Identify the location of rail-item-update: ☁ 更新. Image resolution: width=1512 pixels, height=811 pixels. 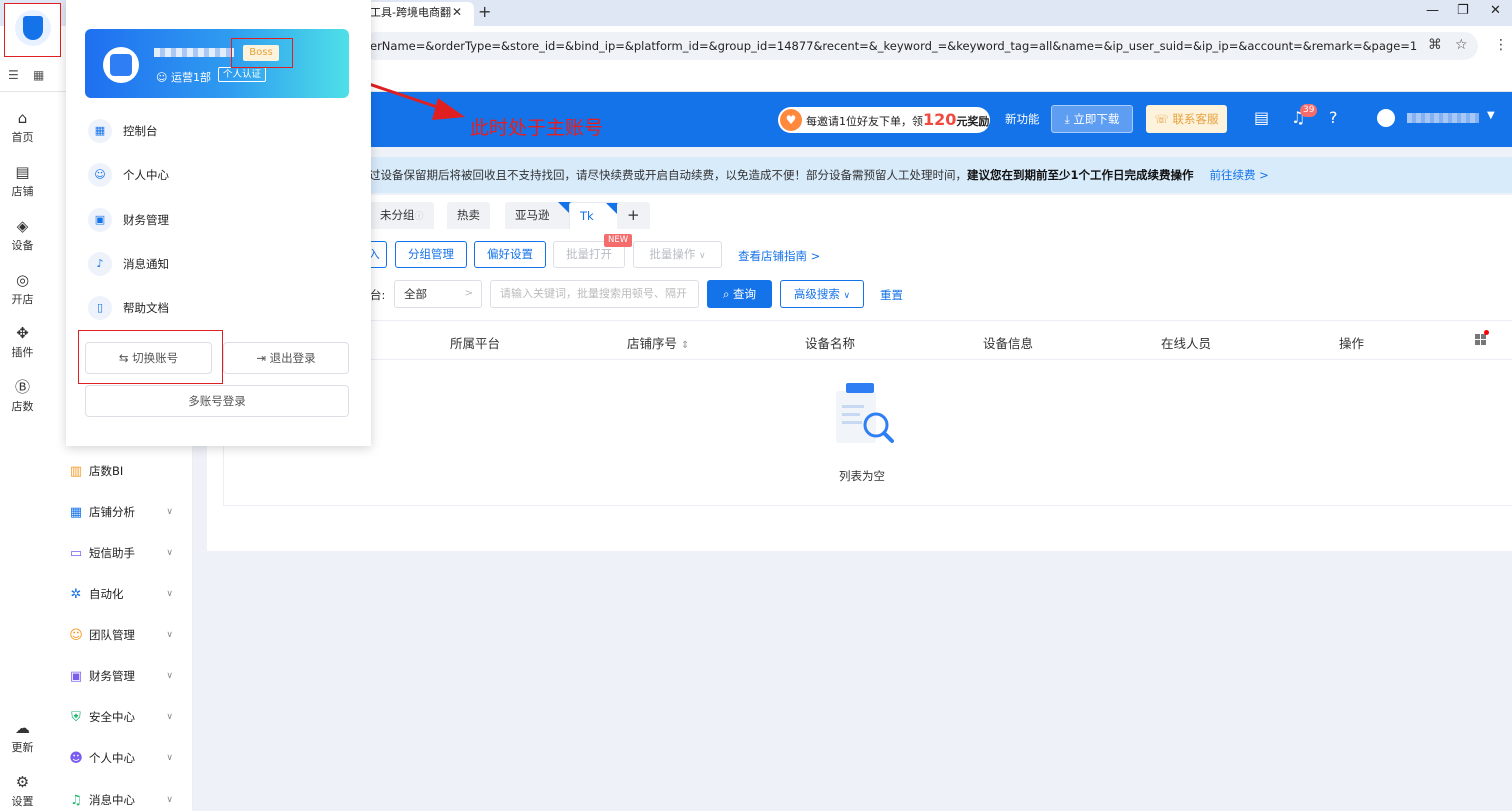
(22, 736).